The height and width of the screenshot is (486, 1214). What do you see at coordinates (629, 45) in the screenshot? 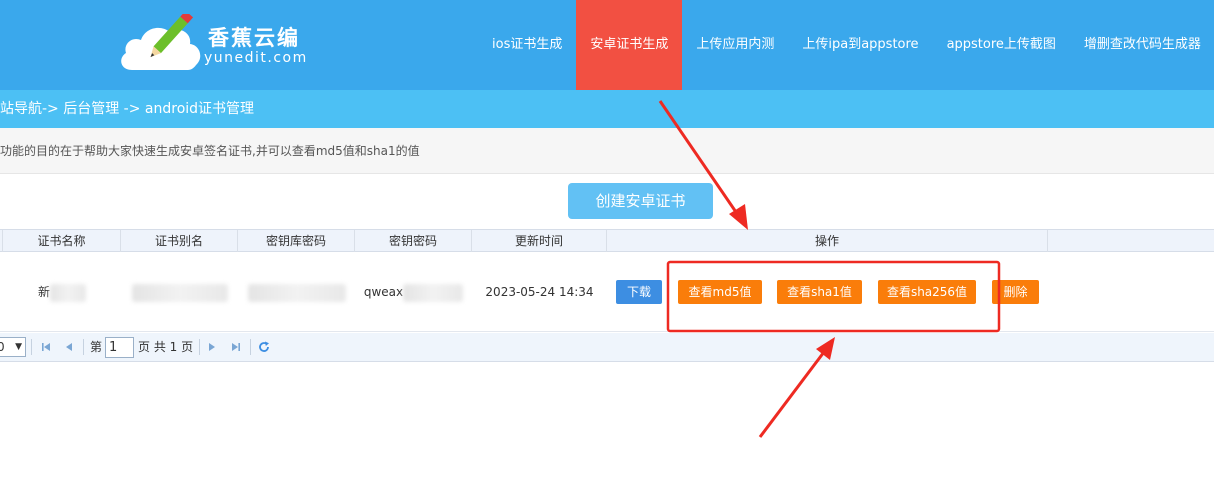
I see `nav-item-android-cert: 安卓证书生成` at bounding box center [629, 45].